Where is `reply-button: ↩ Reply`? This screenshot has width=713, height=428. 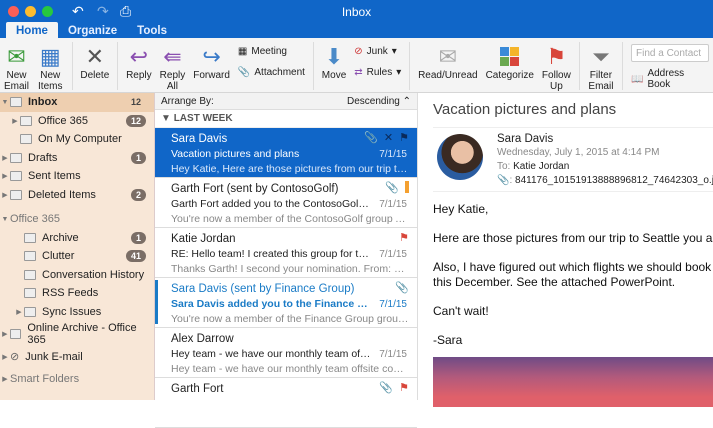
reply-button: ↩ Reply is located at coordinates (139, 61).